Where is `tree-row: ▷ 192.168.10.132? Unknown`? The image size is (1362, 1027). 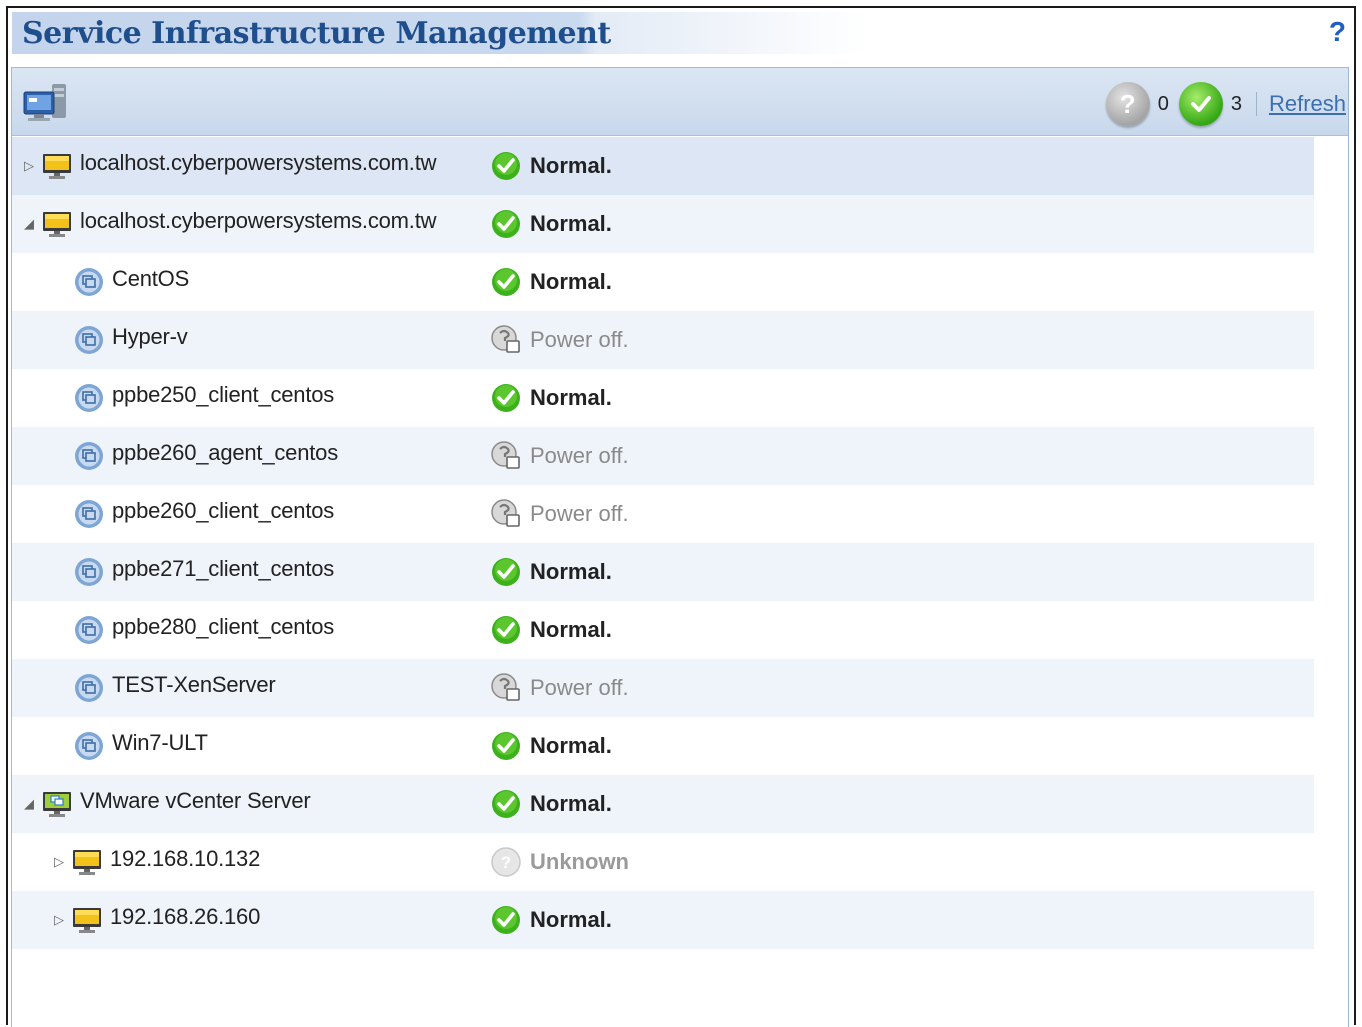 tree-row: ▷ 192.168.10.132? Unknown is located at coordinates (663, 862).